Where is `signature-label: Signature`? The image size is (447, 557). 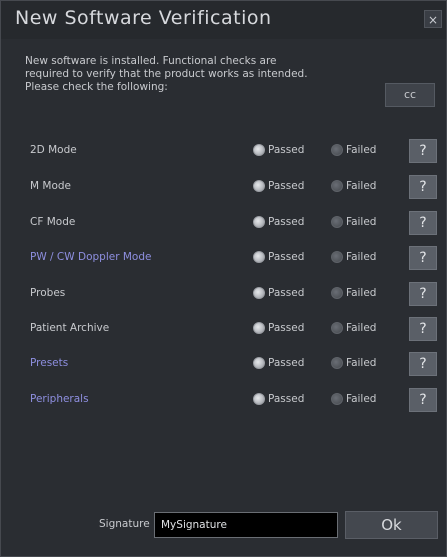 signature-label: Signature is located at coordinates (124, 524).